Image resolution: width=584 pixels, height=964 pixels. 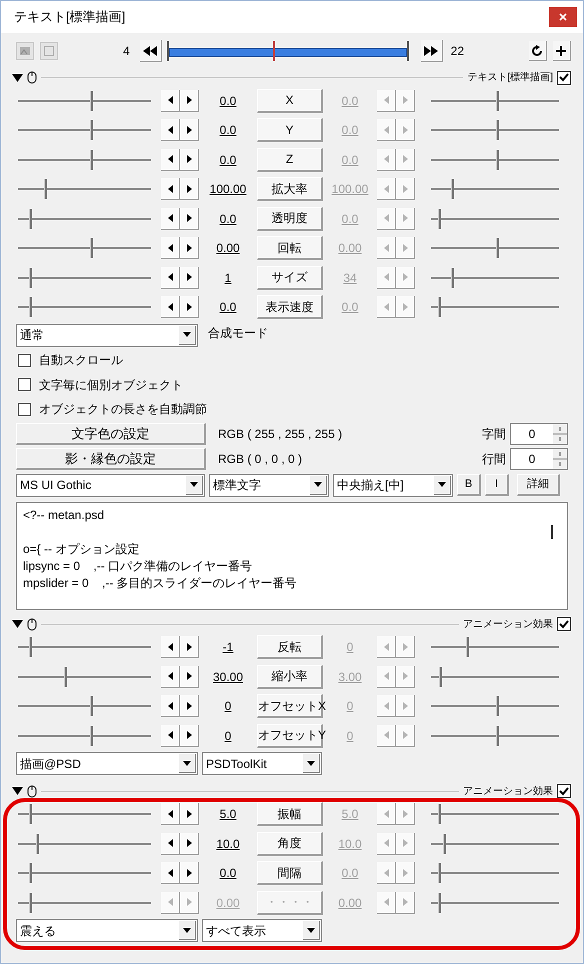 What do you see at coordinates (290, 676) in the screenshot?
I see `parameter-button: 縮小率` at bounding box center [290, 676].